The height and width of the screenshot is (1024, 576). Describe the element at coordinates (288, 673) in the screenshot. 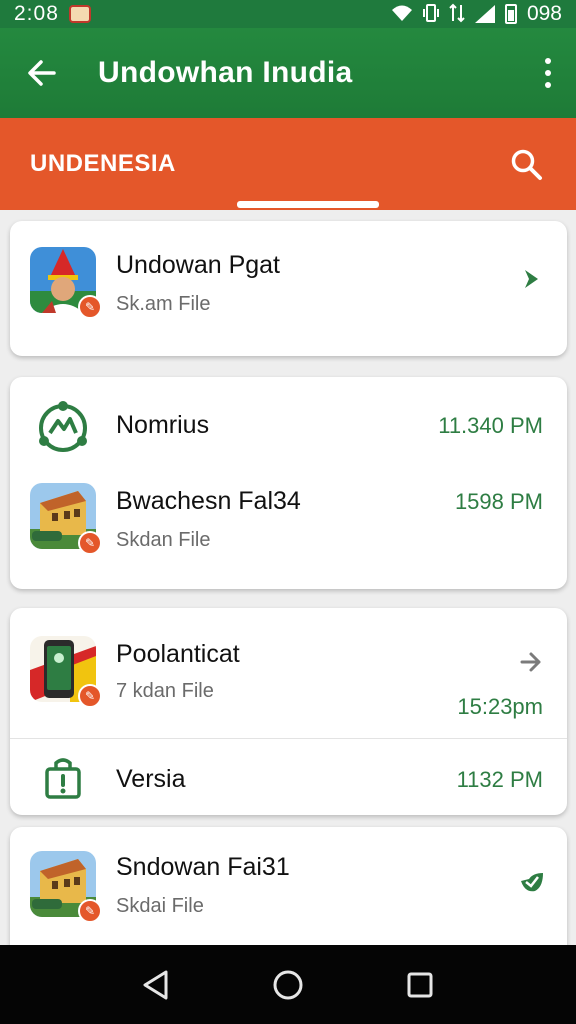

I see `list-item: ✎ Poolanticat 7 kdan File 15:23pm` at that location.